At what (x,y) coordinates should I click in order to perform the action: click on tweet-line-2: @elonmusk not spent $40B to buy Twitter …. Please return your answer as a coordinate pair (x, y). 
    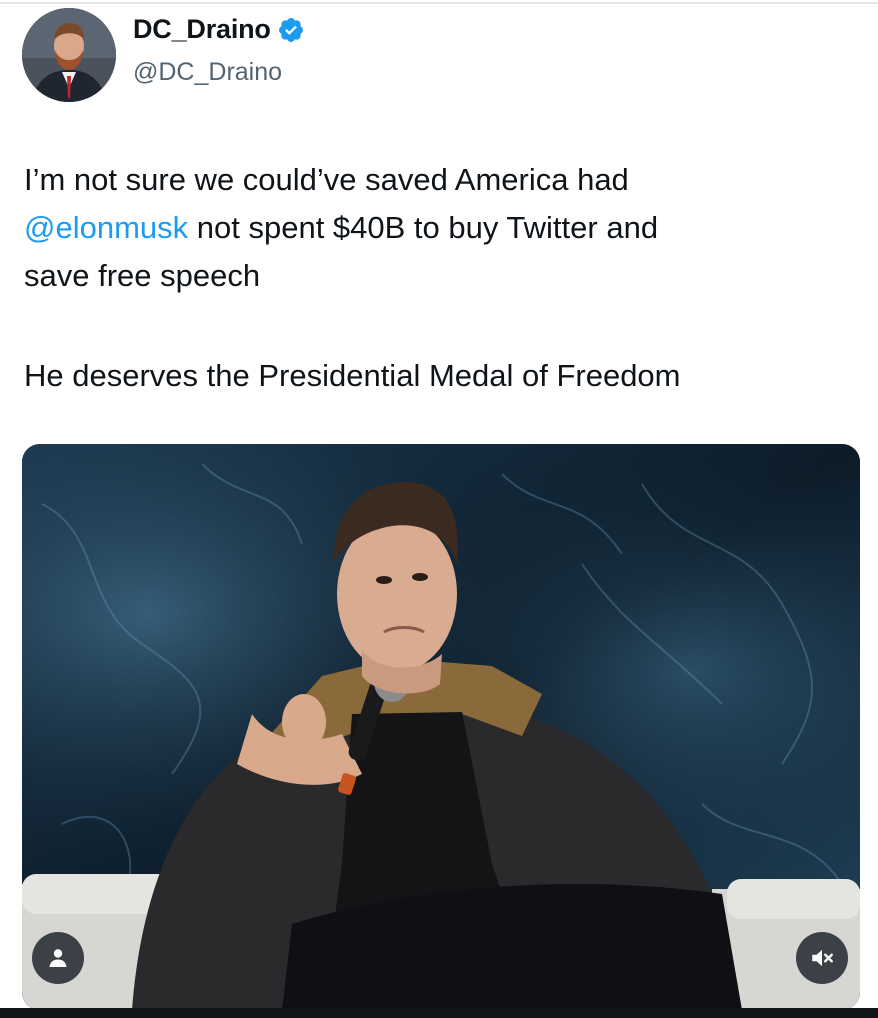
    Looking at the image, I should click on (439, 228).